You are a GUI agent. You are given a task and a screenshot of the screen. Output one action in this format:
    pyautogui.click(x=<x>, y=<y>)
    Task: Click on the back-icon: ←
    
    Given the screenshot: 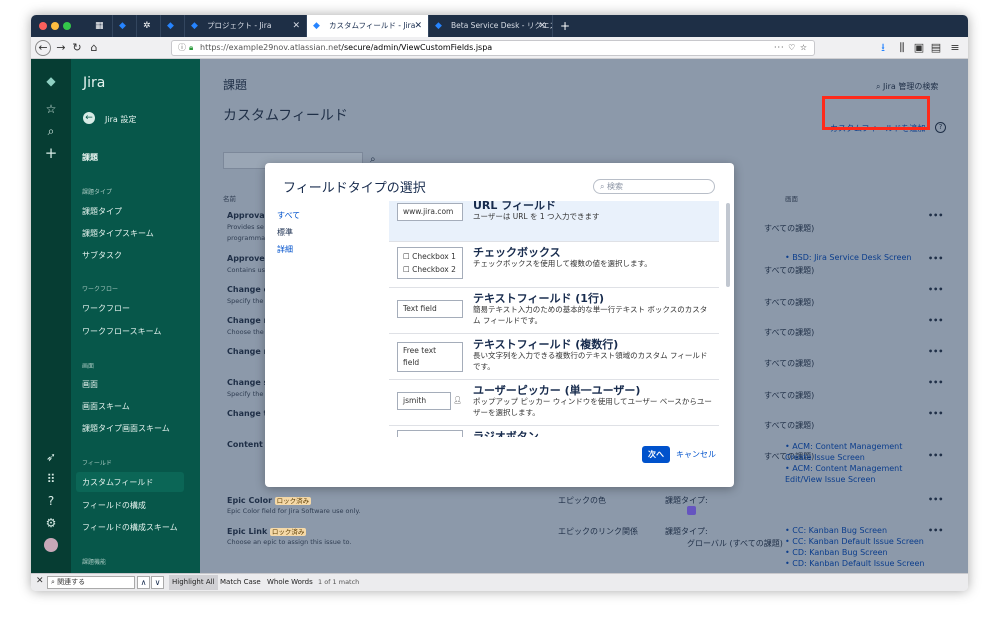 What is the action you would take?
    pyautogui.click(x=43, y=48)
    